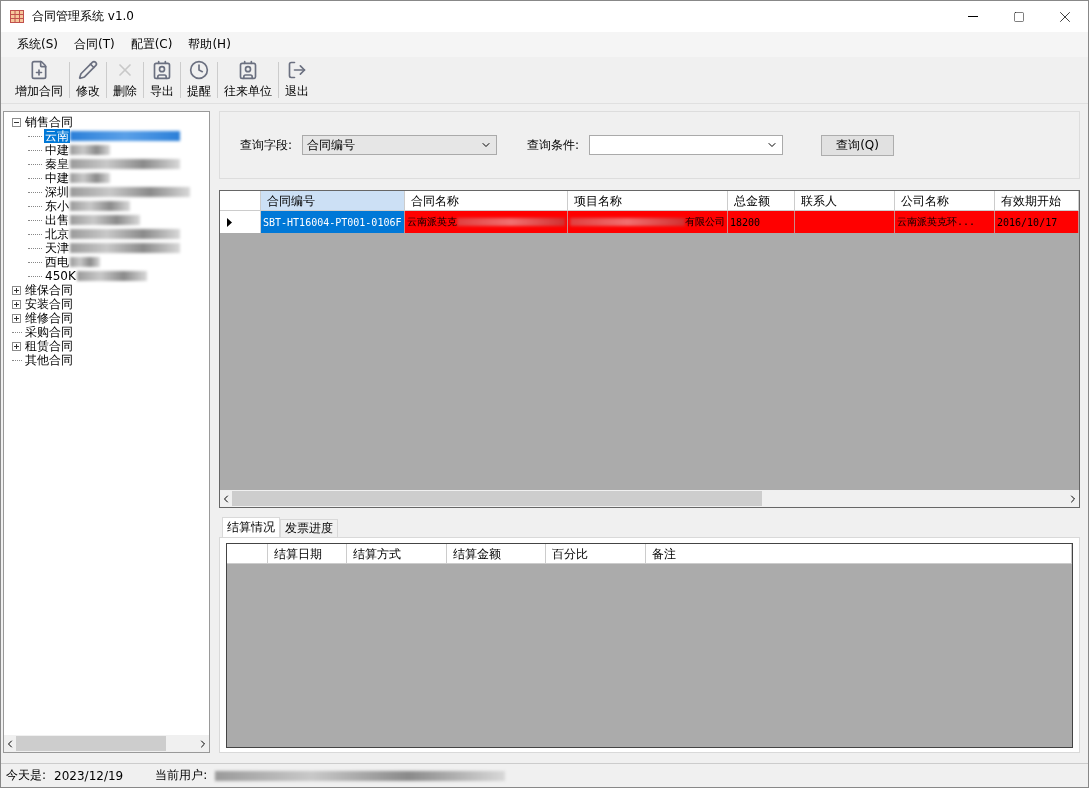 Image resolution: width=1089 pixels, height=788 pixels. Describe the element at coordinates (57, 262) in the screenshot. I see `tree-node: 西电` at that location.